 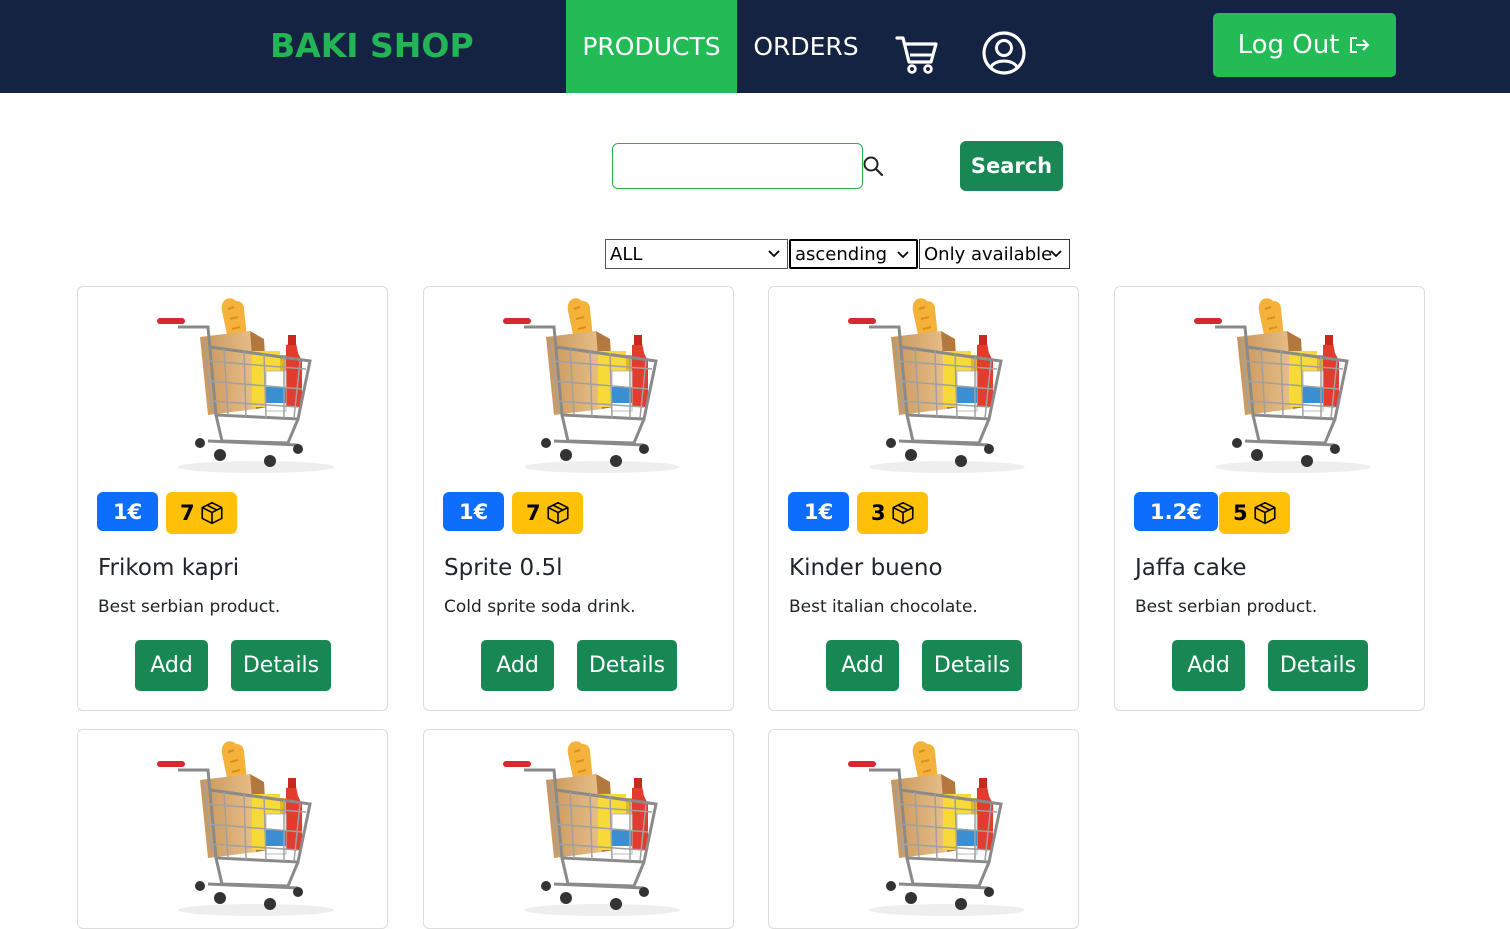 I want to click on box-arrow-right-icon, so click(x=1360, y=45).